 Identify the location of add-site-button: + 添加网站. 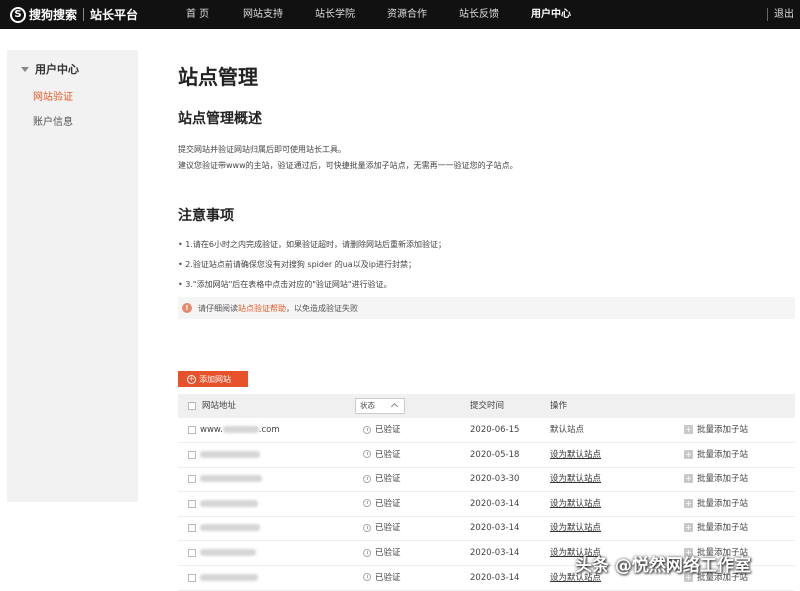
(213, 379).